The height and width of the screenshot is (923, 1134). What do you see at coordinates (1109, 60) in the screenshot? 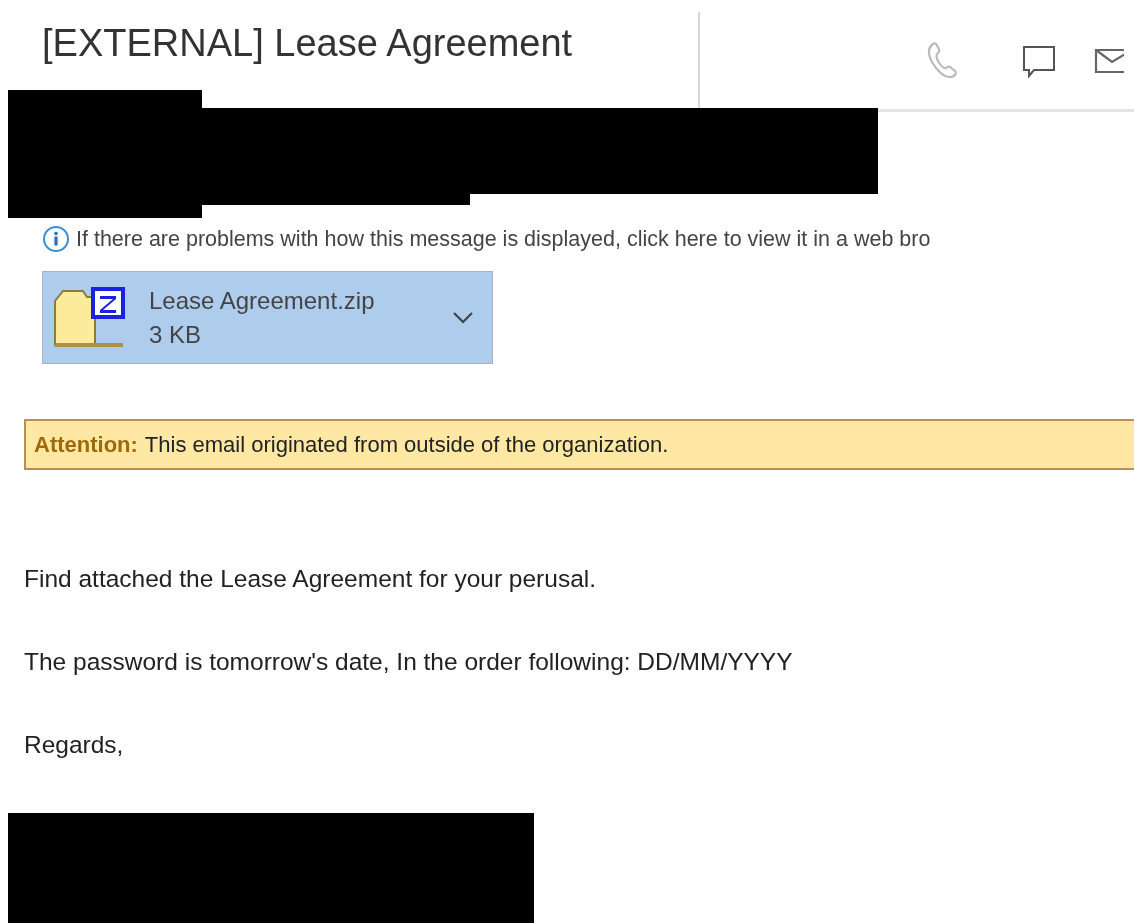
I see `mail-icon` at bounding box center [1109, 60].